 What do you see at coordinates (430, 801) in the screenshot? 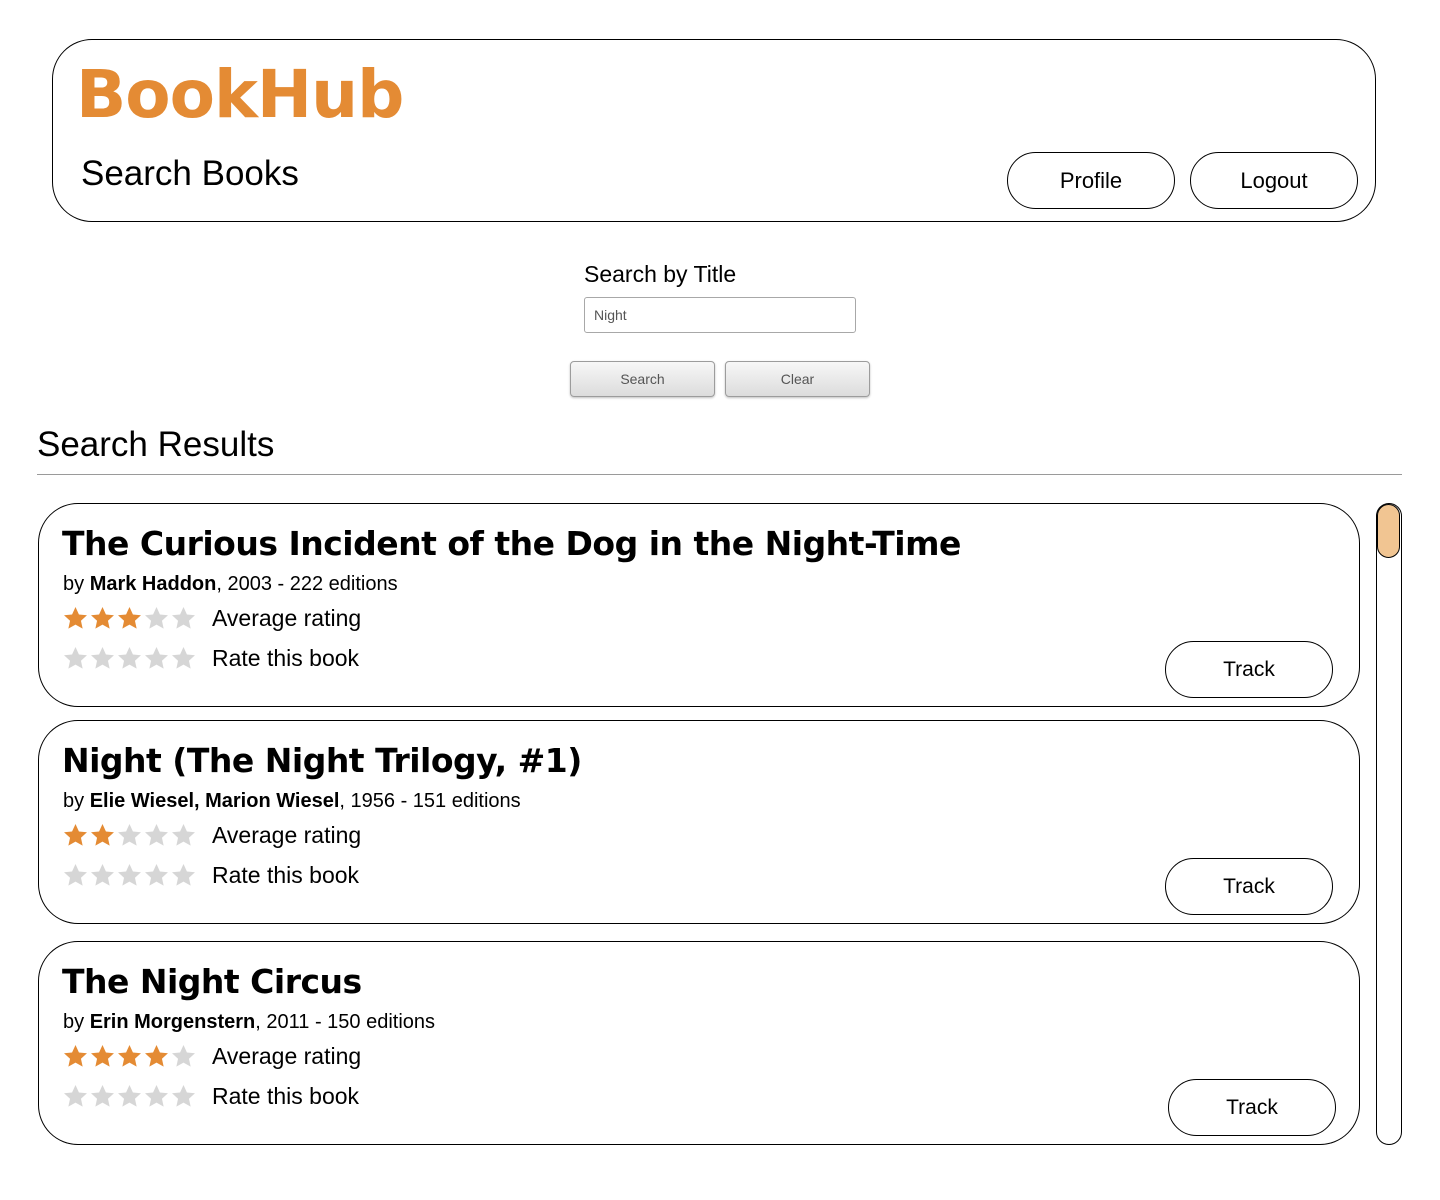
I see `book-details: , 1956 - 151 editions` at bounding box center [430, 801].